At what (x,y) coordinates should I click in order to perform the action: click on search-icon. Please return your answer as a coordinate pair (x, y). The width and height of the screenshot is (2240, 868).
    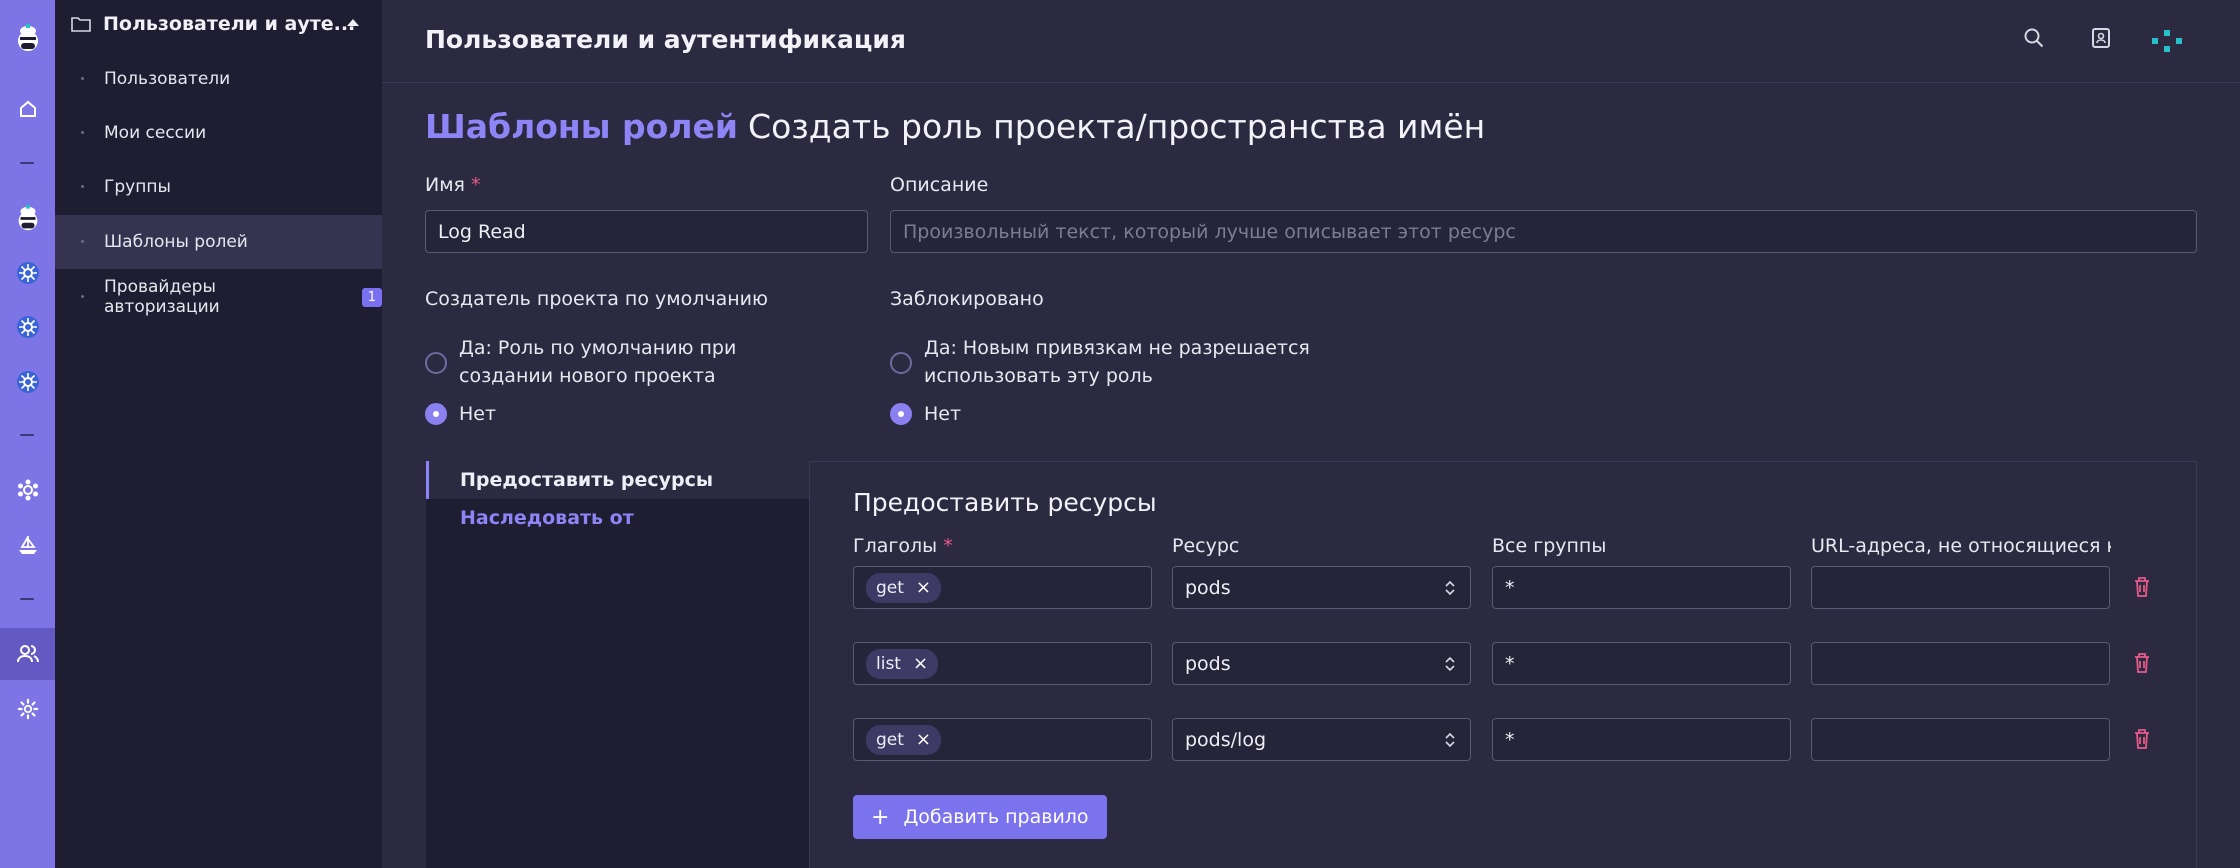
    Looking at the image, I should click on (2034, 38).